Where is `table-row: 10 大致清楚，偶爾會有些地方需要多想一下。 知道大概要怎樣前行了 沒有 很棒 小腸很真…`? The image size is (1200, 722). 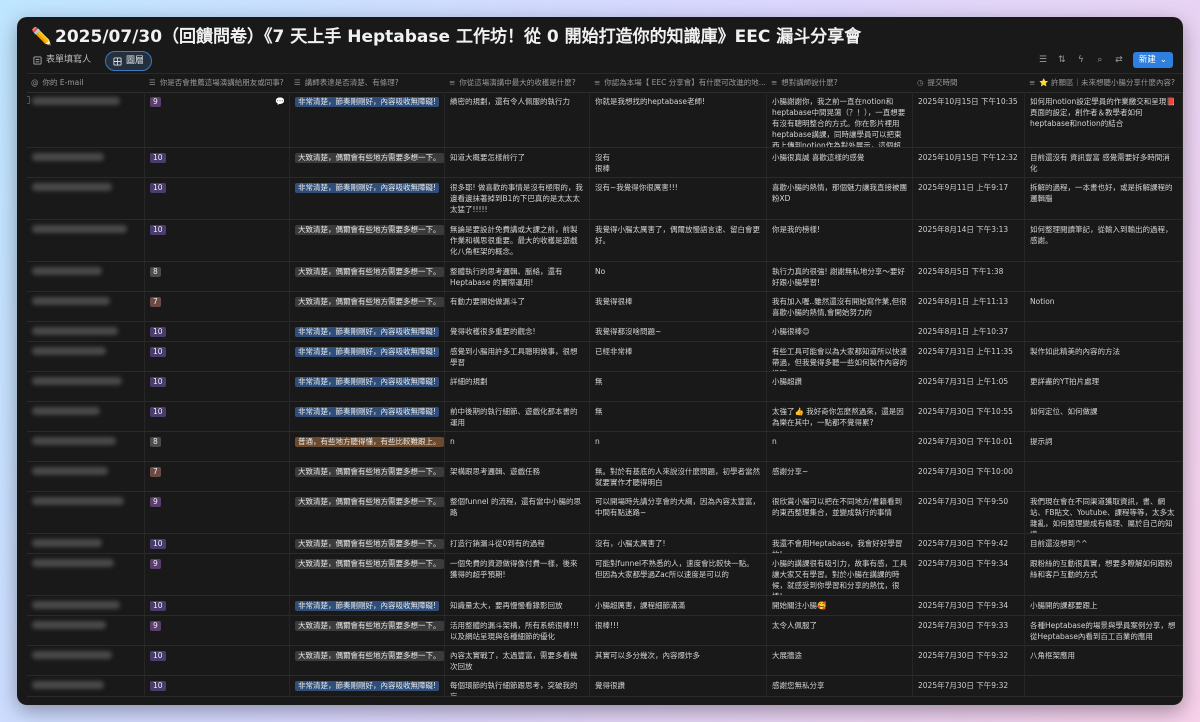 table-row: 10 大致清楚，偶爾會有些地方需要多想一下。 知道大概要怎樣前行了 沒有 很棒 小腸很真… is located at coordinates (605, 163).